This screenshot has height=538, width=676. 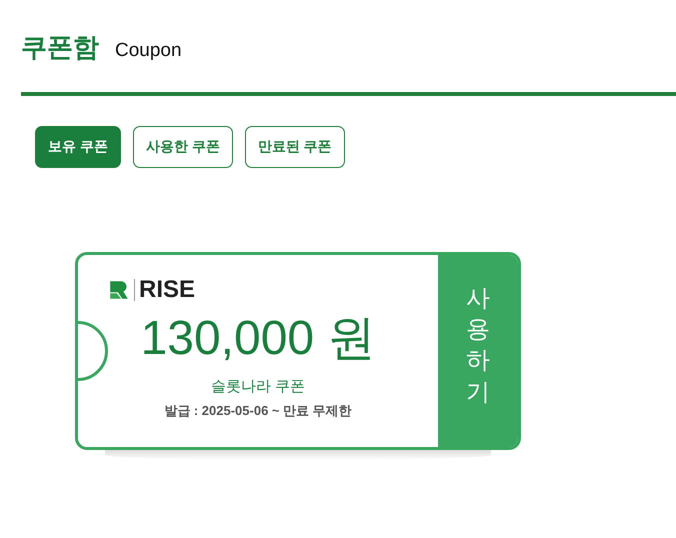 I want to click on coupon-tab: 만료된 쿠폰, so click(x=294, y=147).